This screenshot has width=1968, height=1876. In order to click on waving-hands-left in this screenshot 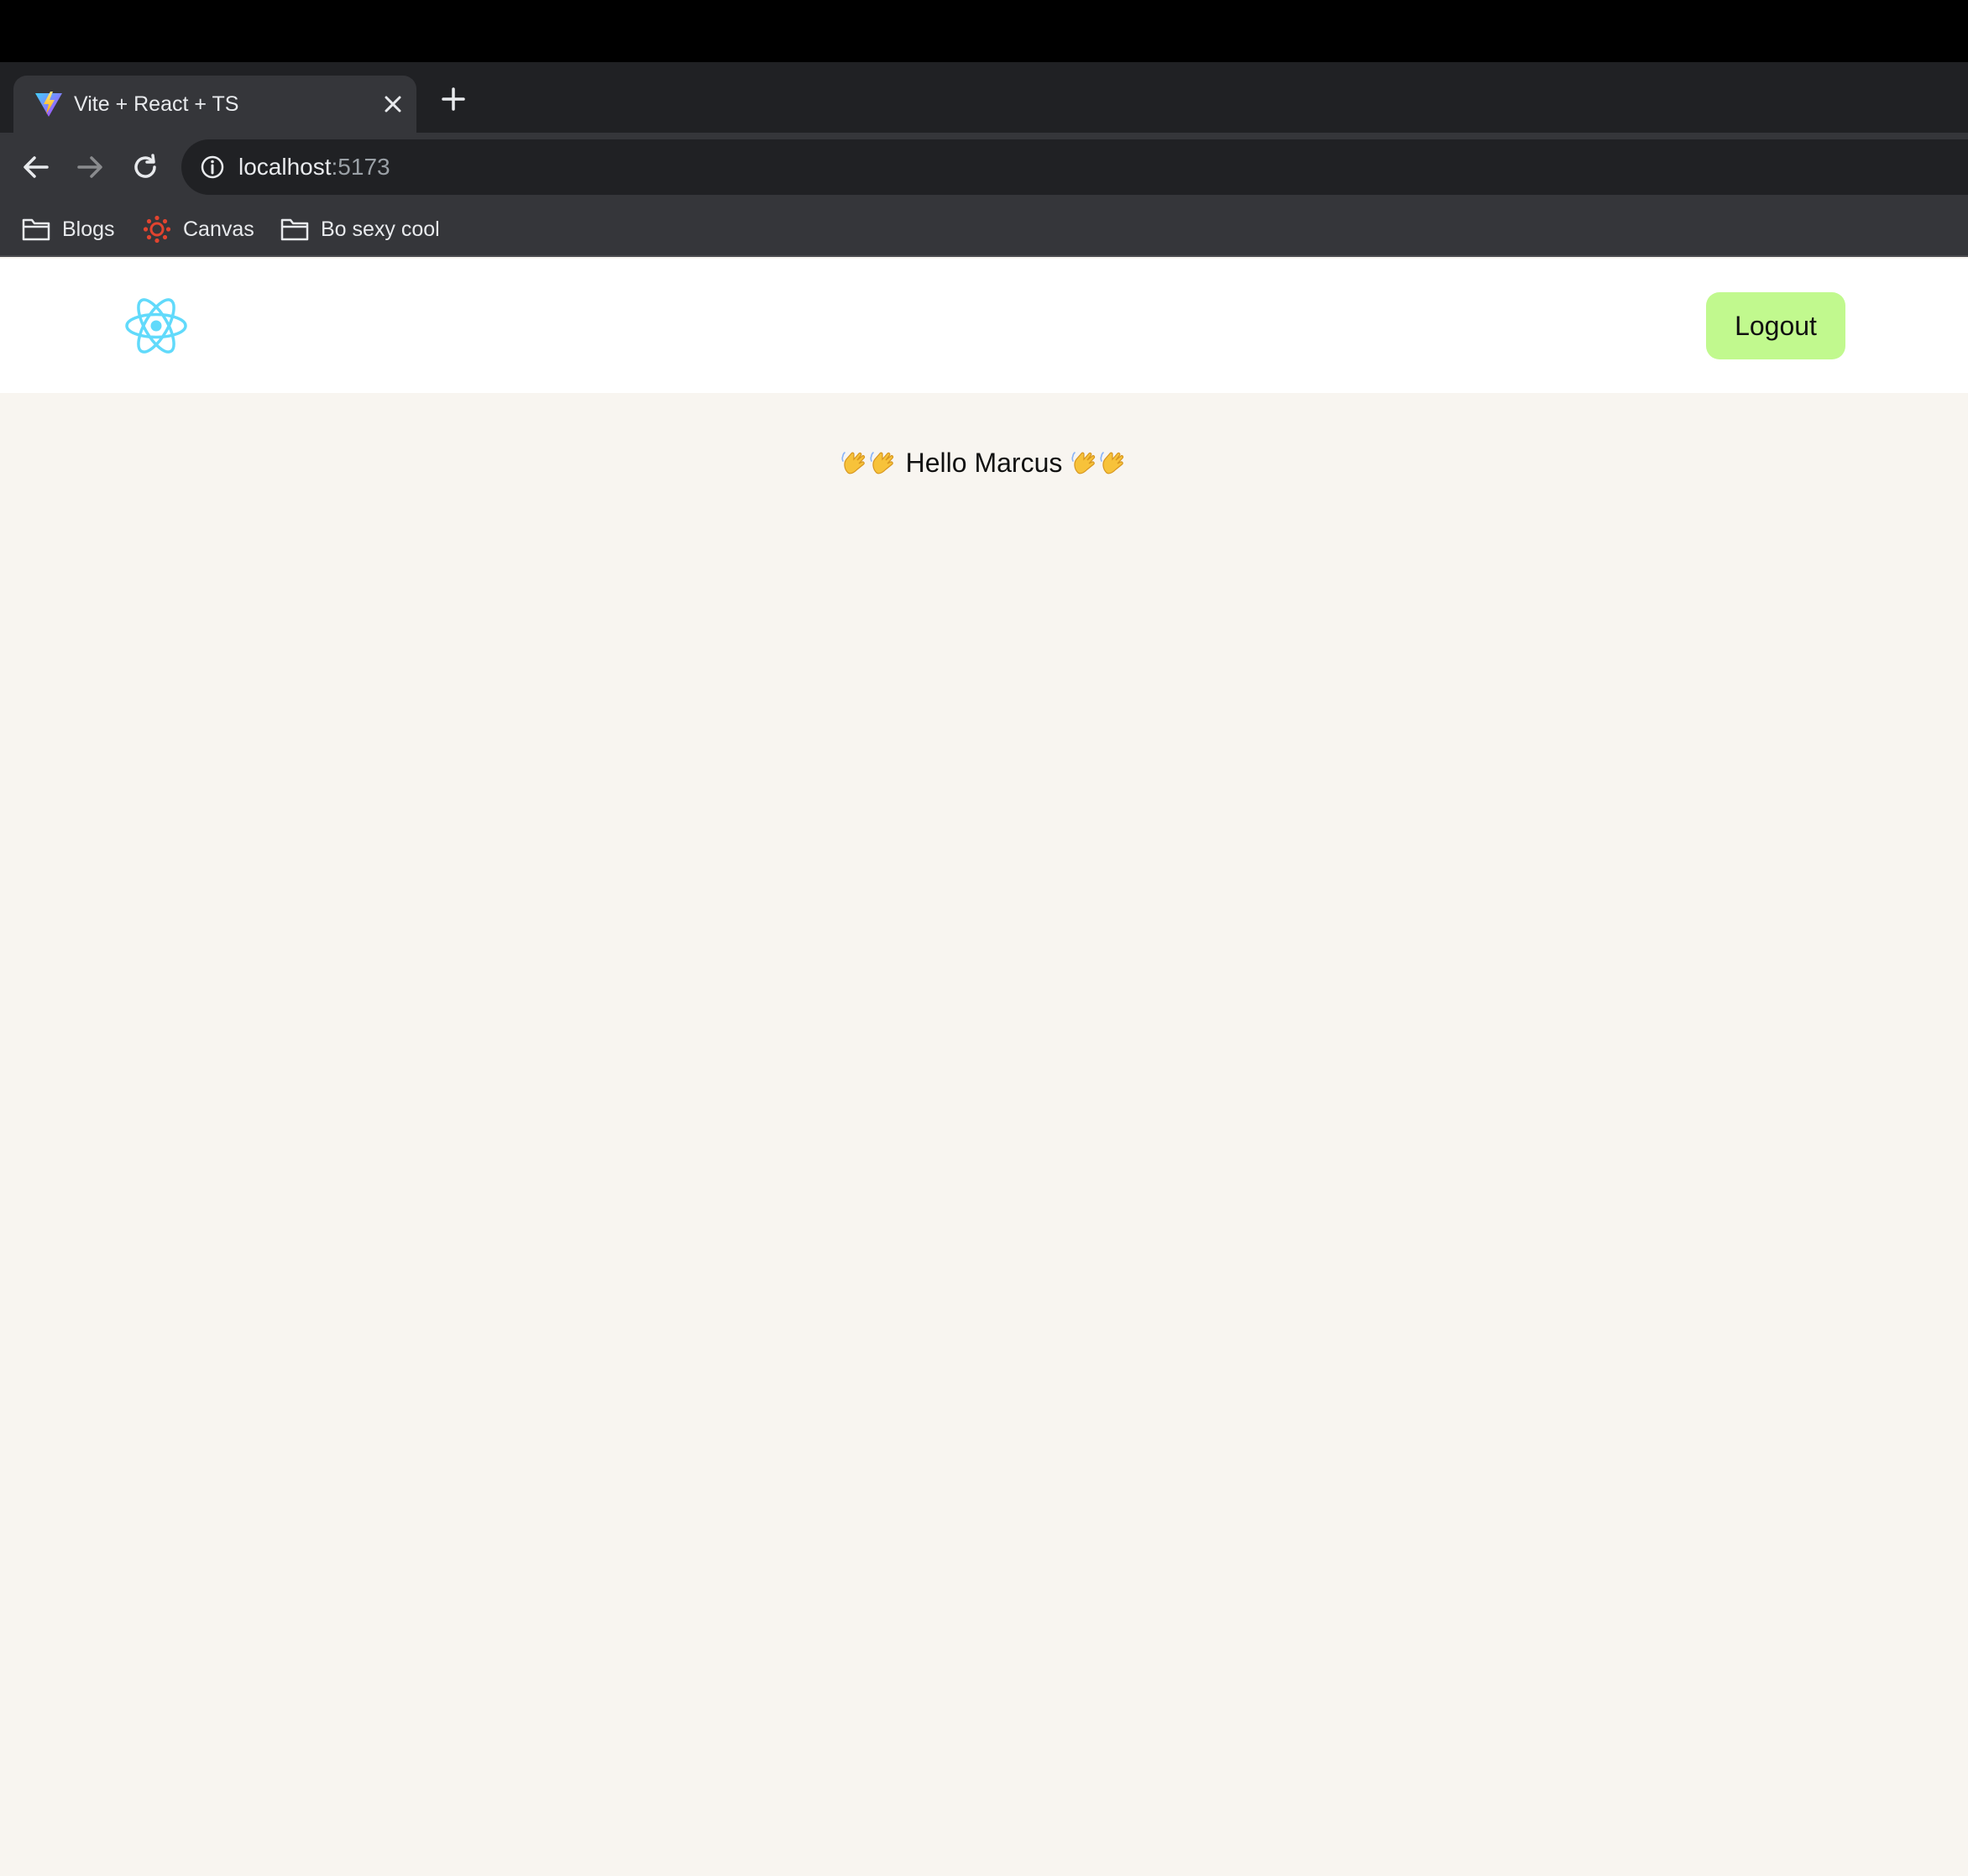, I will do `click(869, 464)`.